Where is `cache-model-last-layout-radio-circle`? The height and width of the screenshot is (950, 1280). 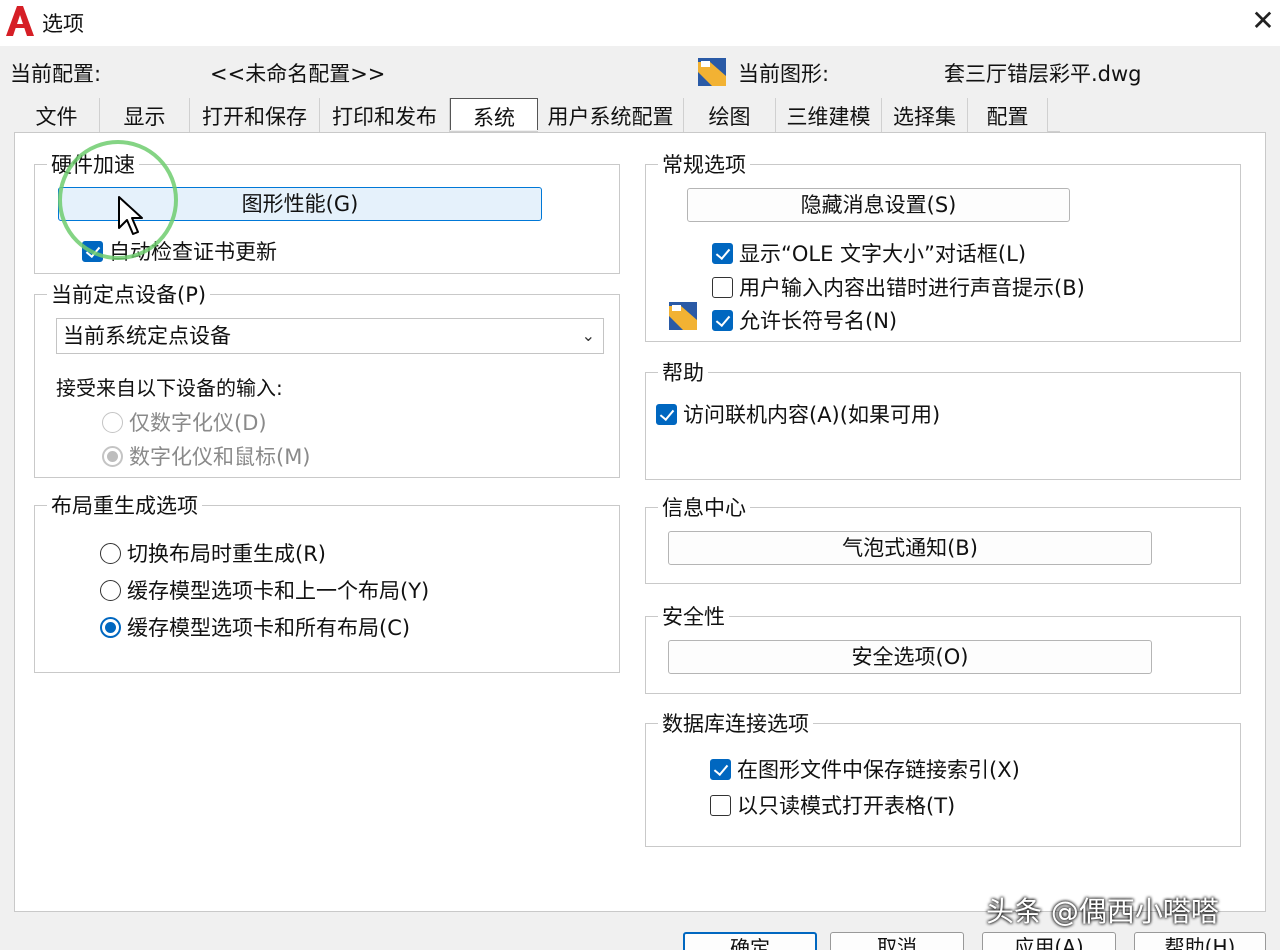 cache-model-last-layout-radio-circle is located at coordinates (110, 590).